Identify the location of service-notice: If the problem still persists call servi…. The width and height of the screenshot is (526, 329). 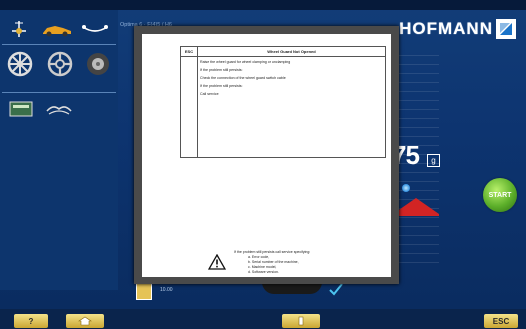
(288, 262).